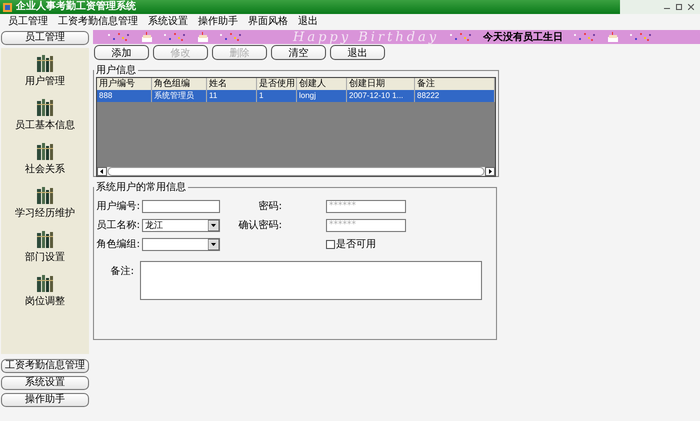 This screenshot has width=700, height=421. What do you see at coordinates (218, 21) in the screenshot?
I see `menu-item: 操作助手` at bounding box center [218, 21].